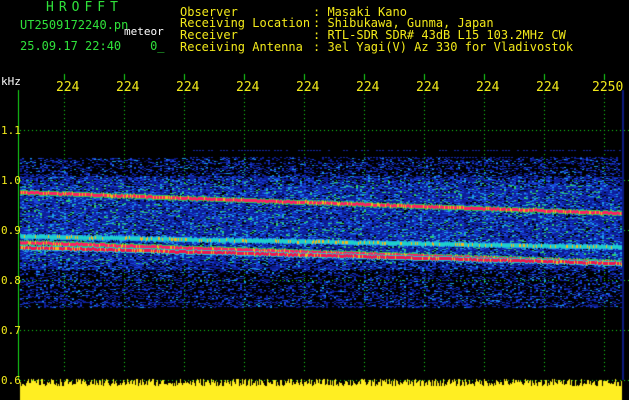 The width and height of the screenshot is (629, 400). I want to click on y-tick-label: 0.7, so click(11, 330).